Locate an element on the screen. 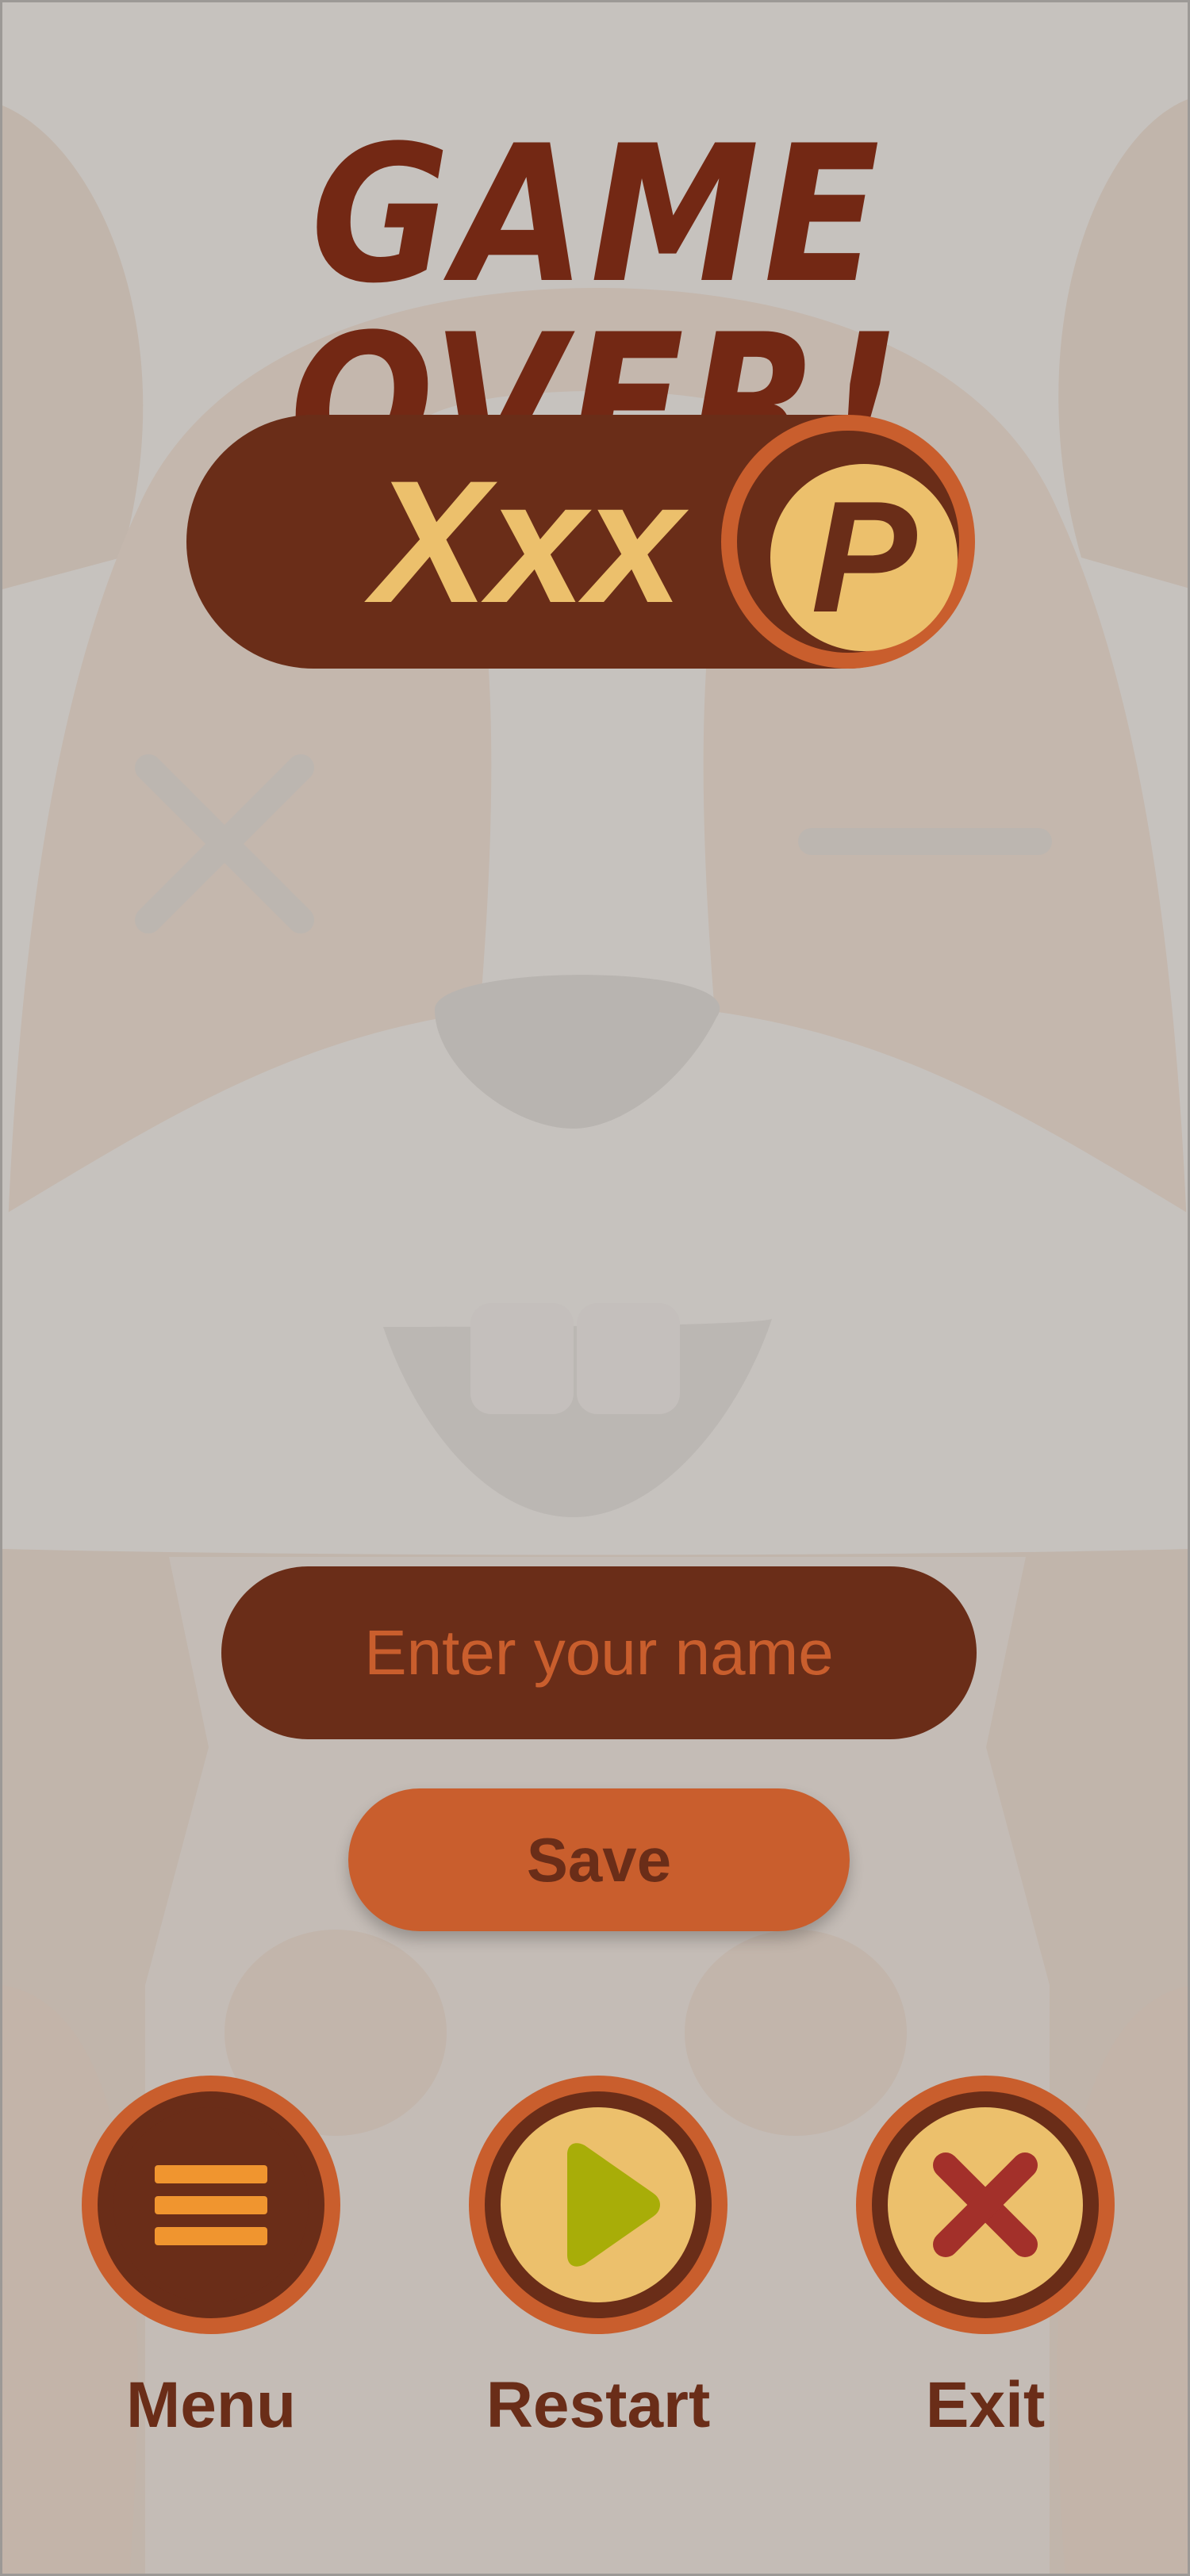 The height and width of the screenshot is (2576, 1190). score-display: Xxx P is located at coordinates (580, 542).